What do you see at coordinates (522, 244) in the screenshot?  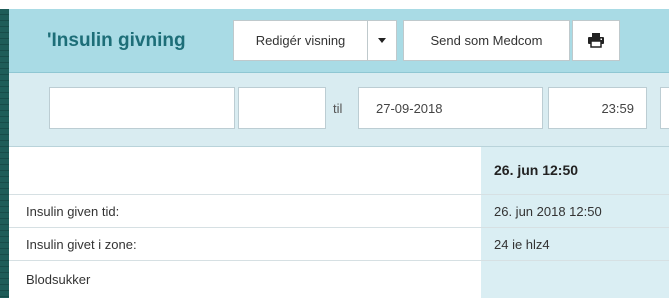 I see `row-value: 24 ie hlz4` at bounding box center [522, 244].